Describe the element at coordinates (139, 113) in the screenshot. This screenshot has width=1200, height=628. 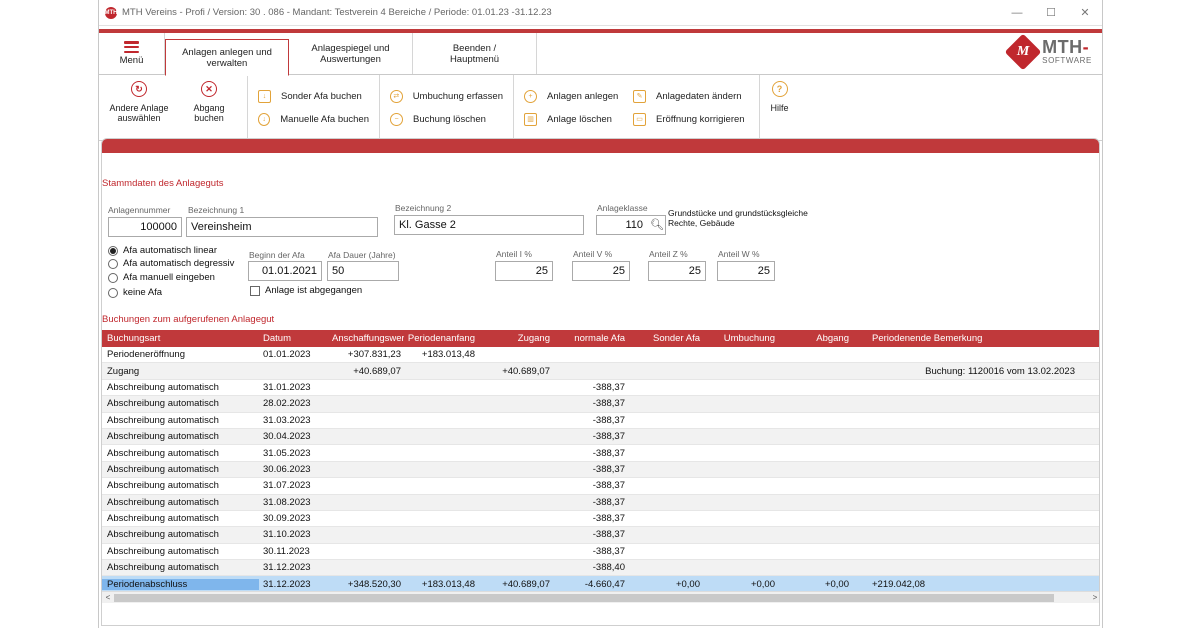
I see `other-asset-label: Andere Anlage auswählen` at that location.